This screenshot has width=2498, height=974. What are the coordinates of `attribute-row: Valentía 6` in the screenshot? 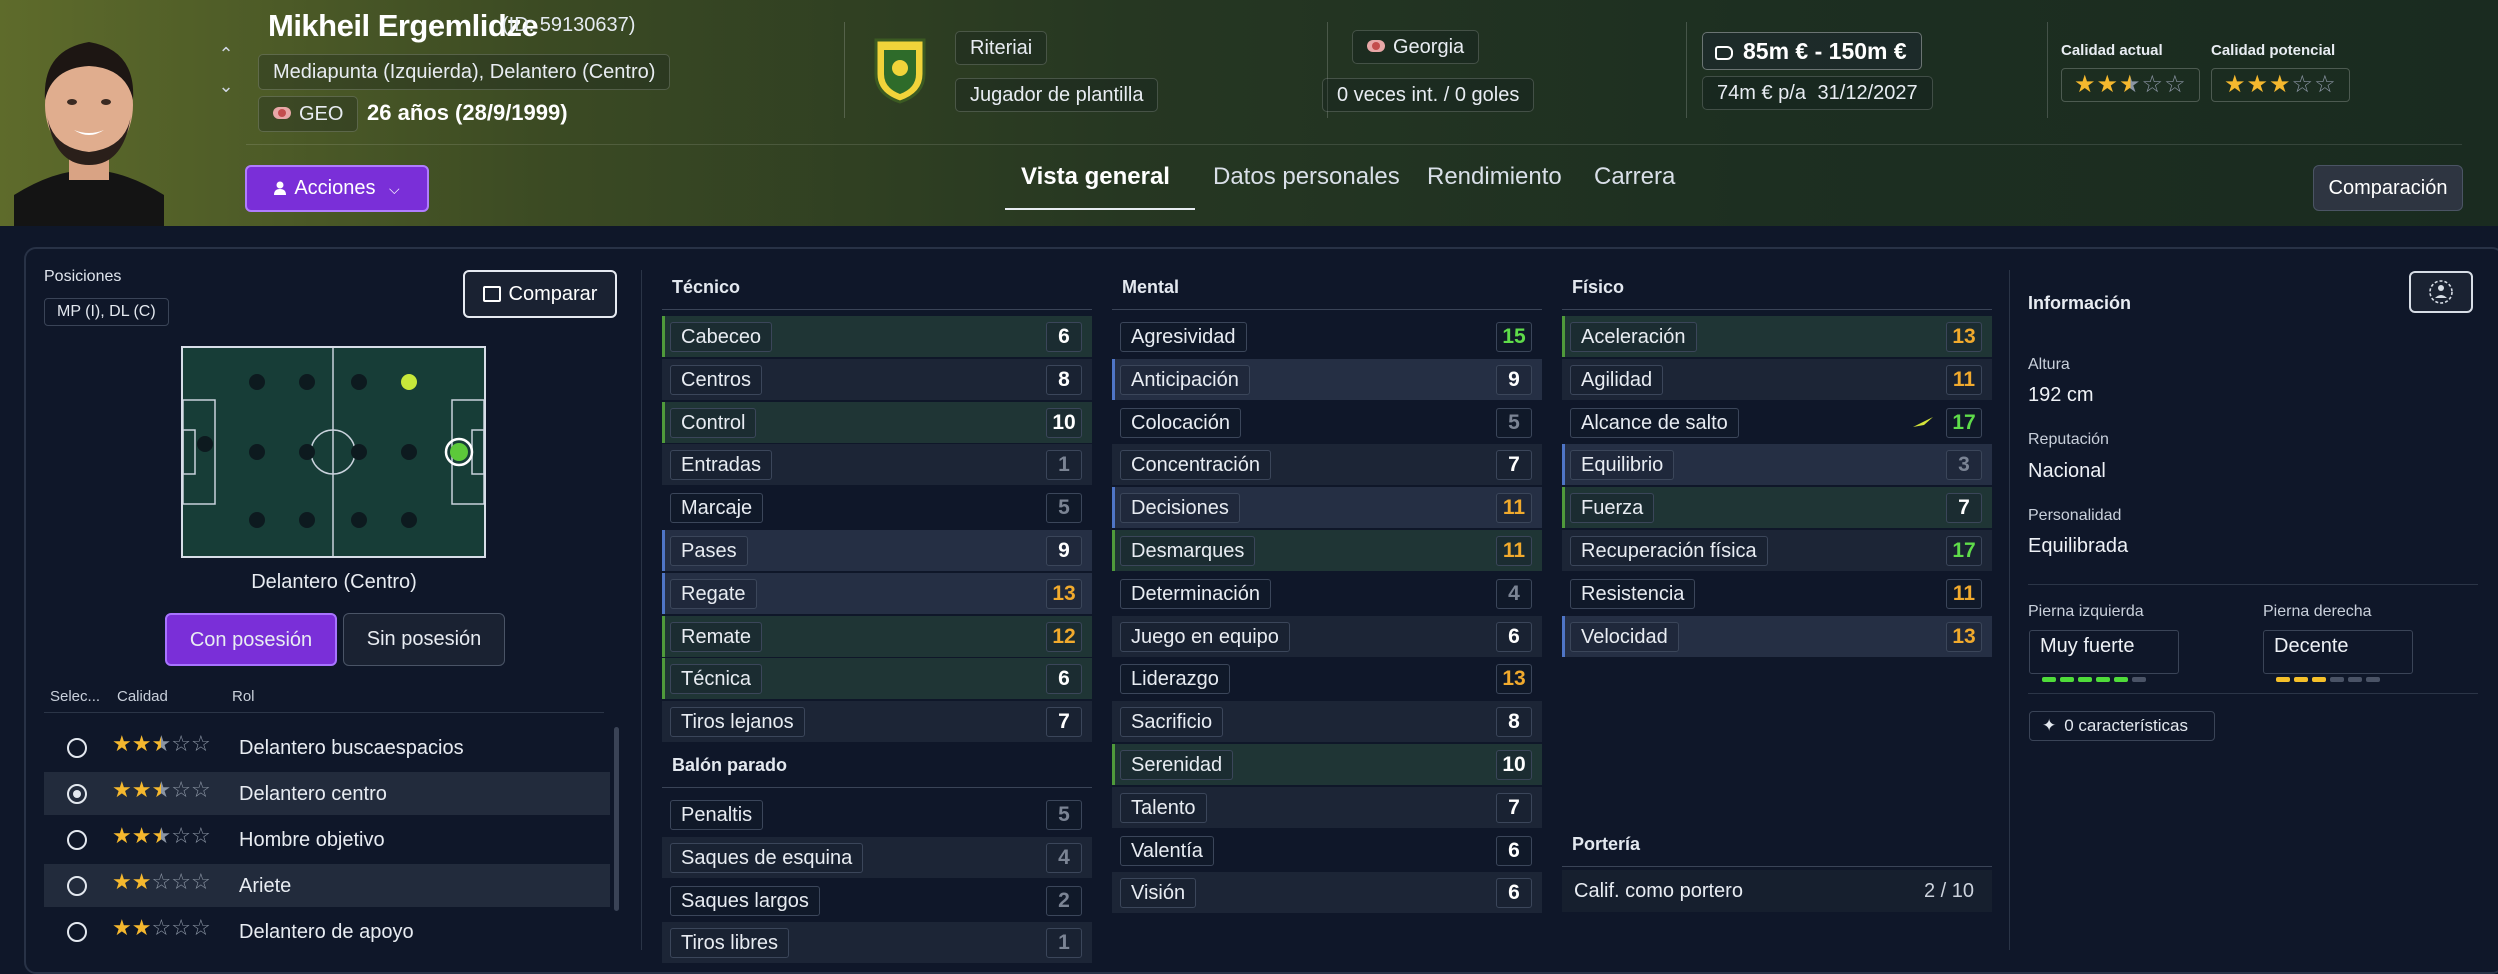 It's located at (1327, 850).